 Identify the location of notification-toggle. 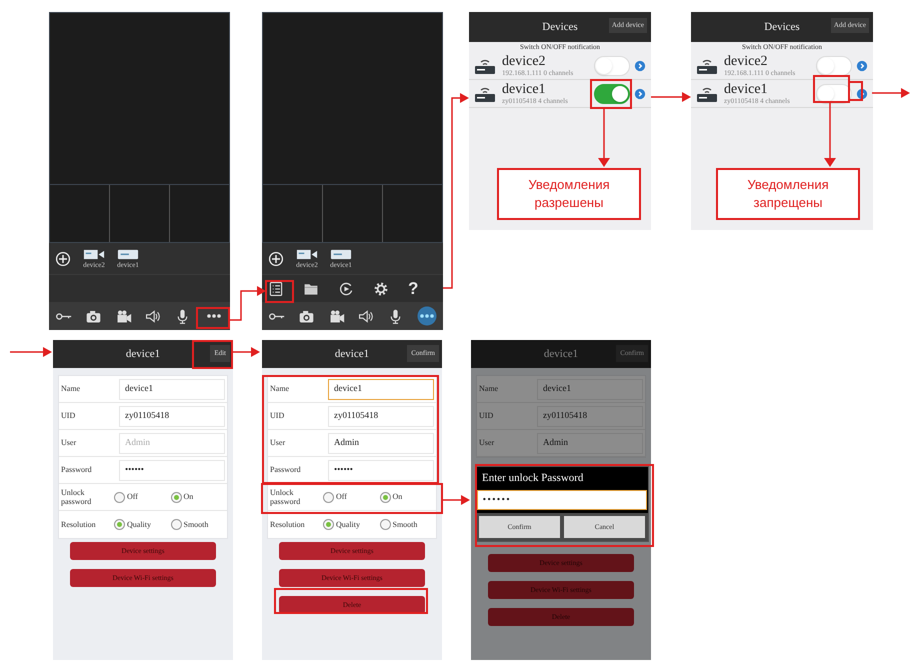
(612, 94).